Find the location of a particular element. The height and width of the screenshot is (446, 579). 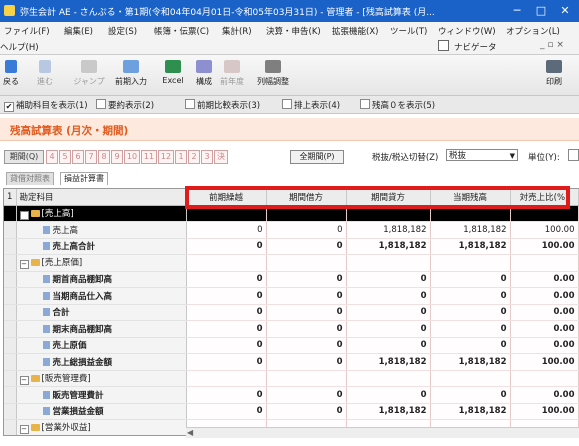

excel-button: Excel is located at coordinates (173, 75).